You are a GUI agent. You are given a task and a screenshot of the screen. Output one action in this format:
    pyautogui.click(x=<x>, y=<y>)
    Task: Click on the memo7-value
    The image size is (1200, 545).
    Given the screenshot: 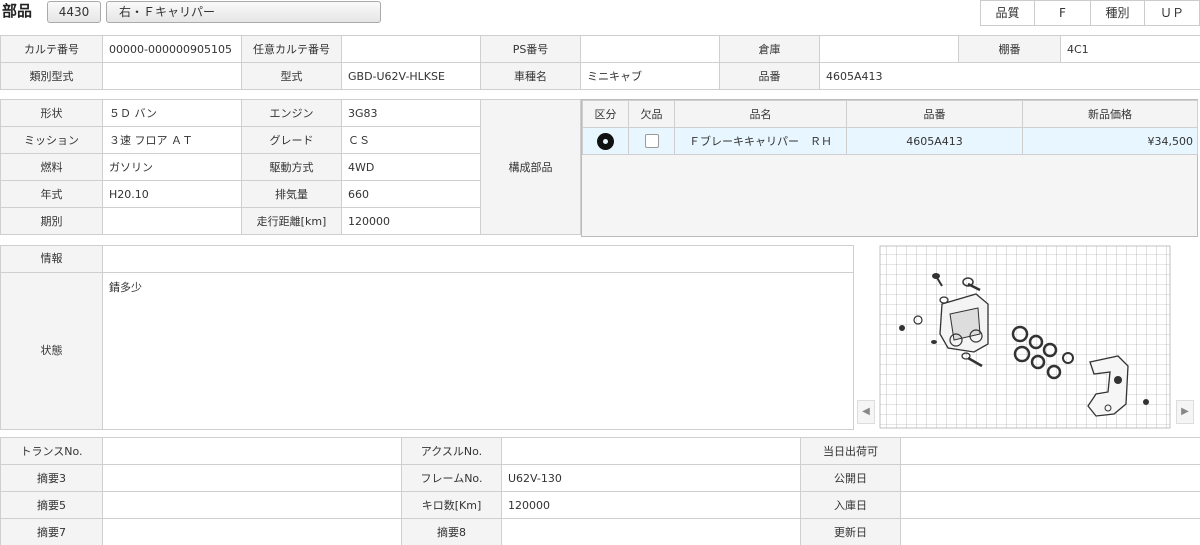 What is the action you would take?
    pyautogui.click(x=252, y=531)
    